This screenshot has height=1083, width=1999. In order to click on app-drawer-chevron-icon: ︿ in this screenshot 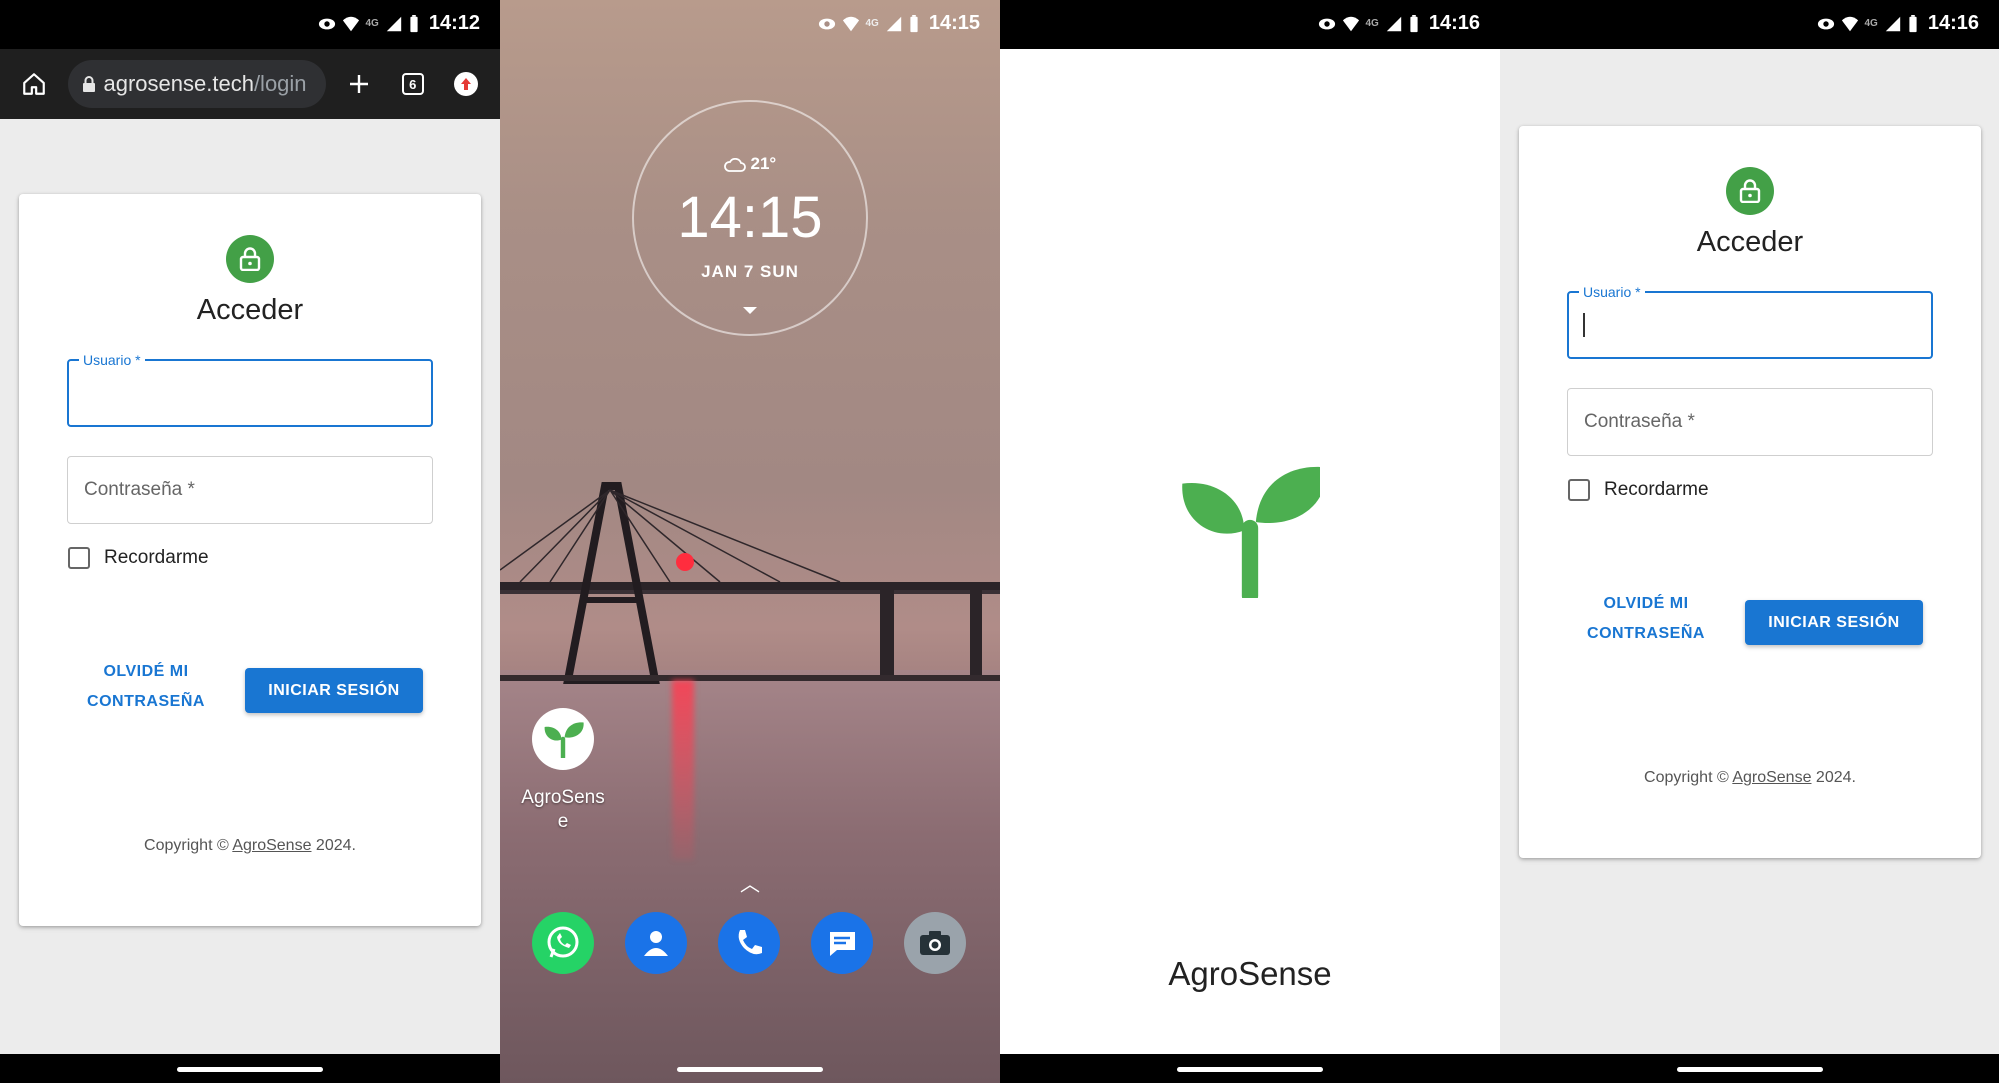, I will do `click(750, 882)`.